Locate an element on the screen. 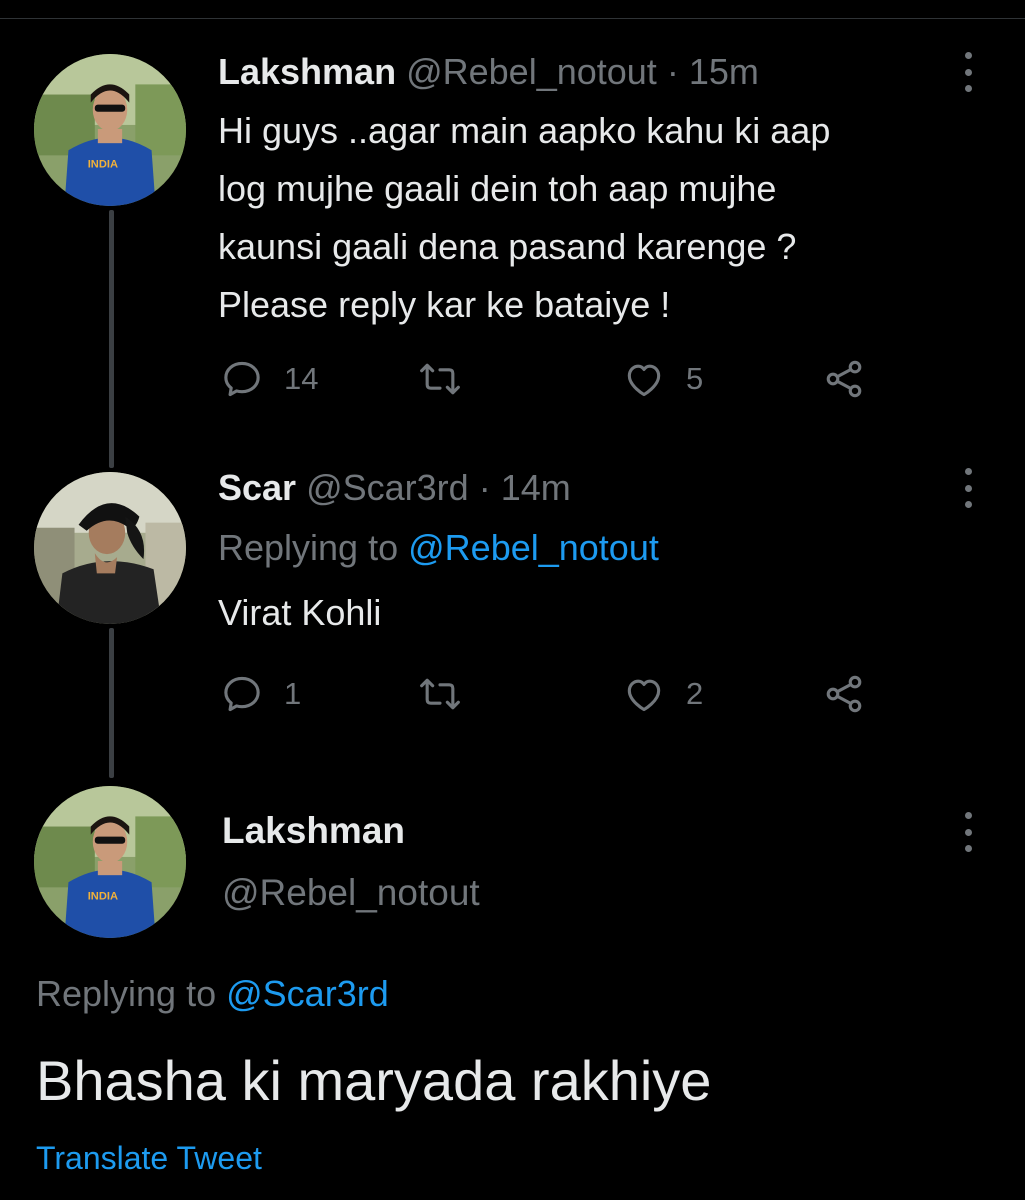 The image size is (1025, 1200). like-button: 5 is located at coordinates (662, 379).